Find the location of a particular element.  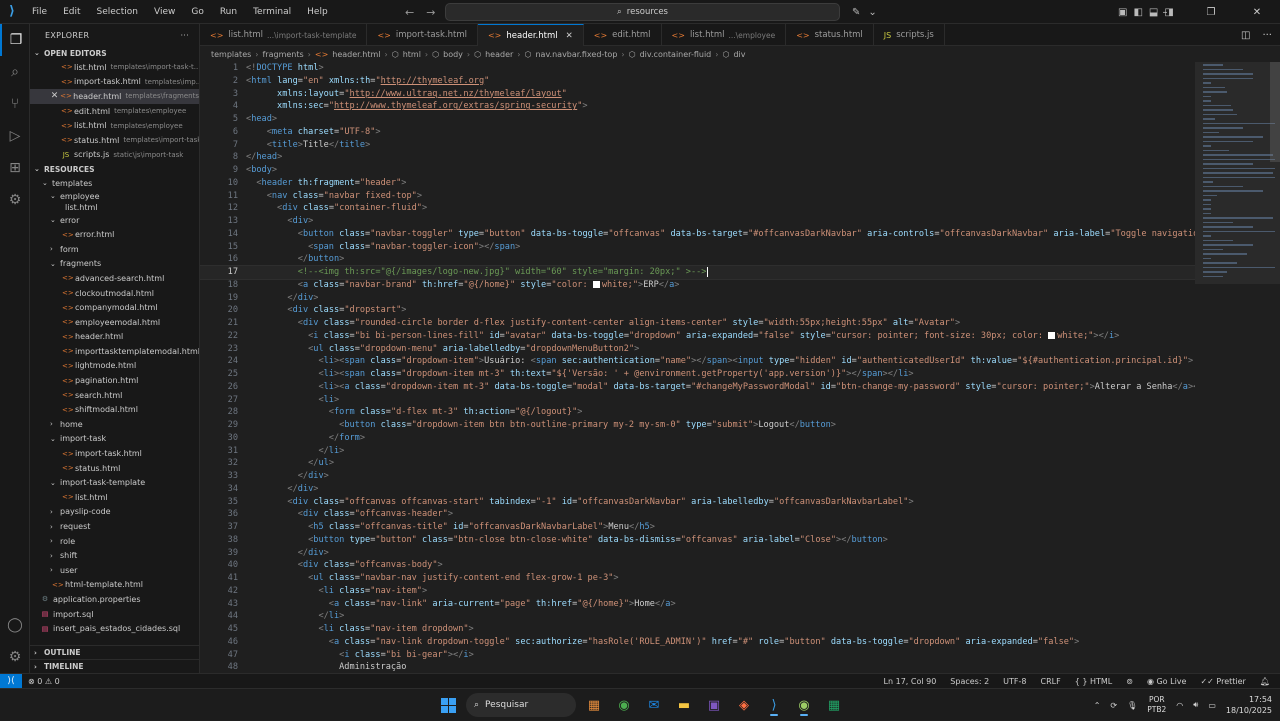

notifications-icon: 🔔︎ is located at coordinates (1265, 681).